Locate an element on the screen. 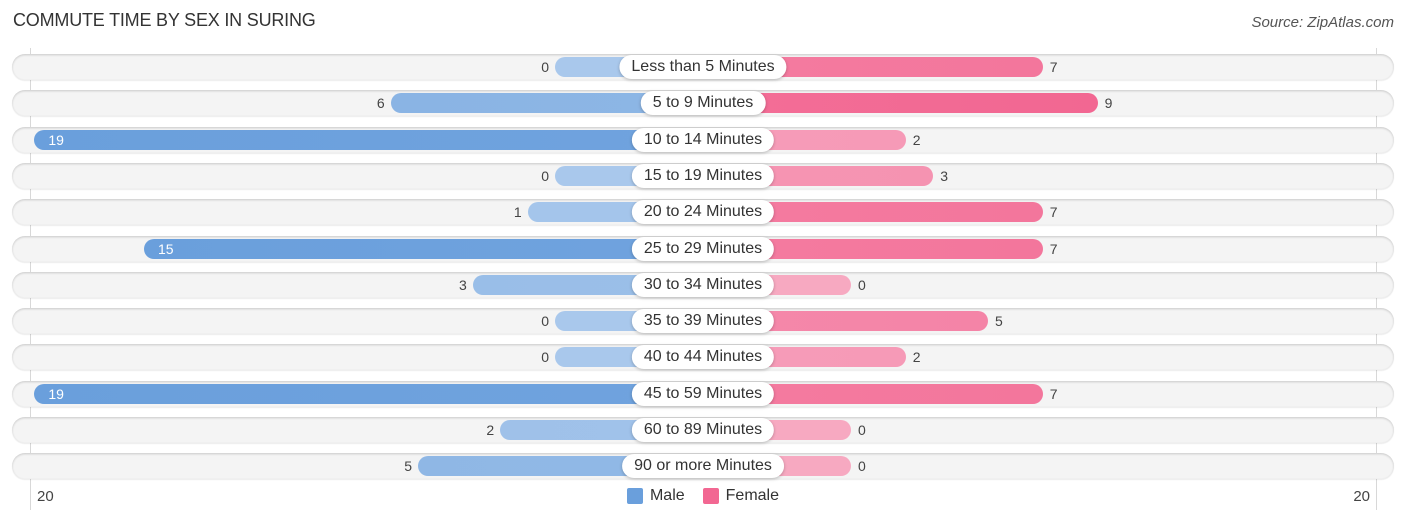  category-label: 90 or more Minutes is located at coordinates (703, 466).